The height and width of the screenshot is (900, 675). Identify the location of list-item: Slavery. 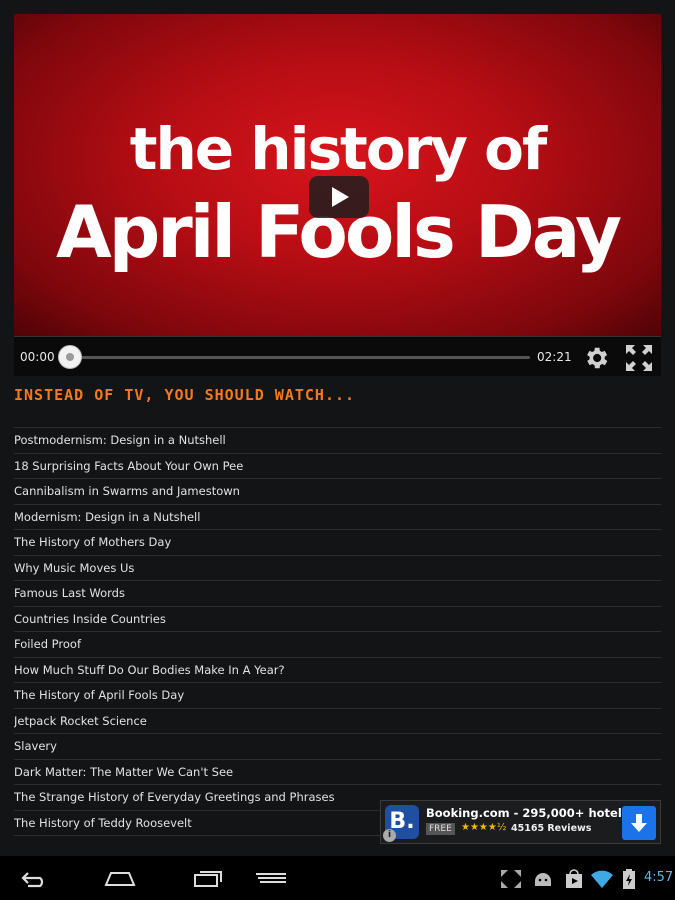
(337, 747).